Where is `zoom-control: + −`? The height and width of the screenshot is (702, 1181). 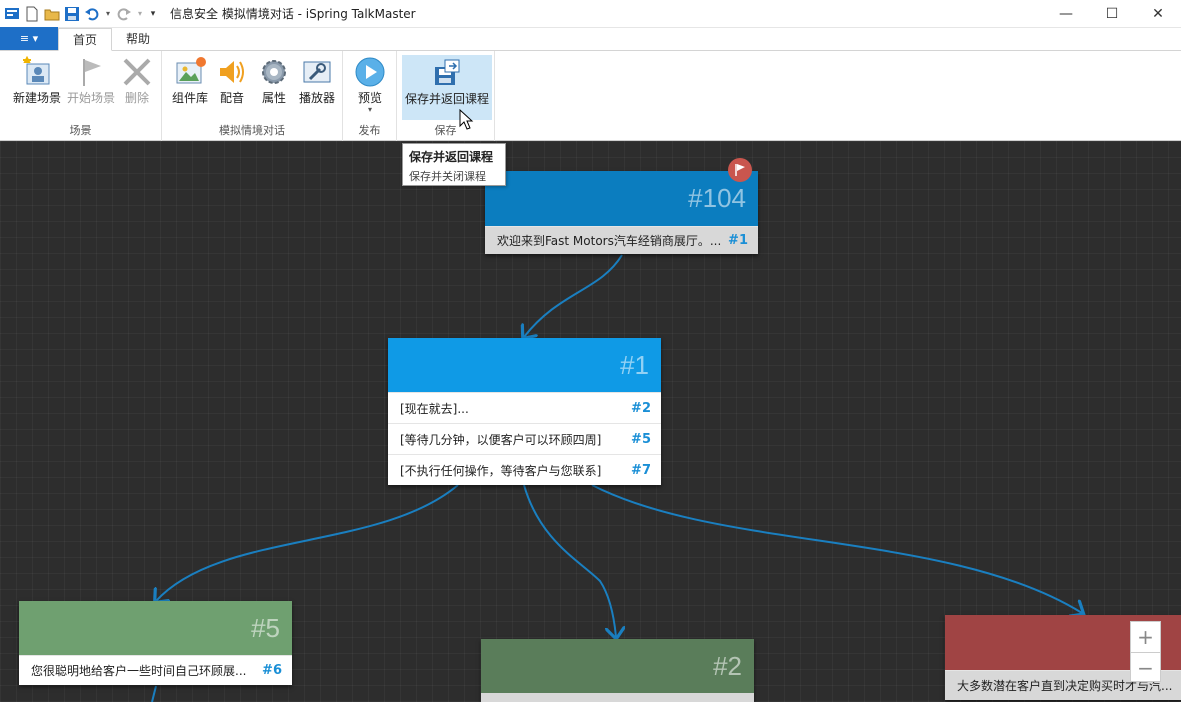 zoom-control: + − is located at coordinates (1145, 651).